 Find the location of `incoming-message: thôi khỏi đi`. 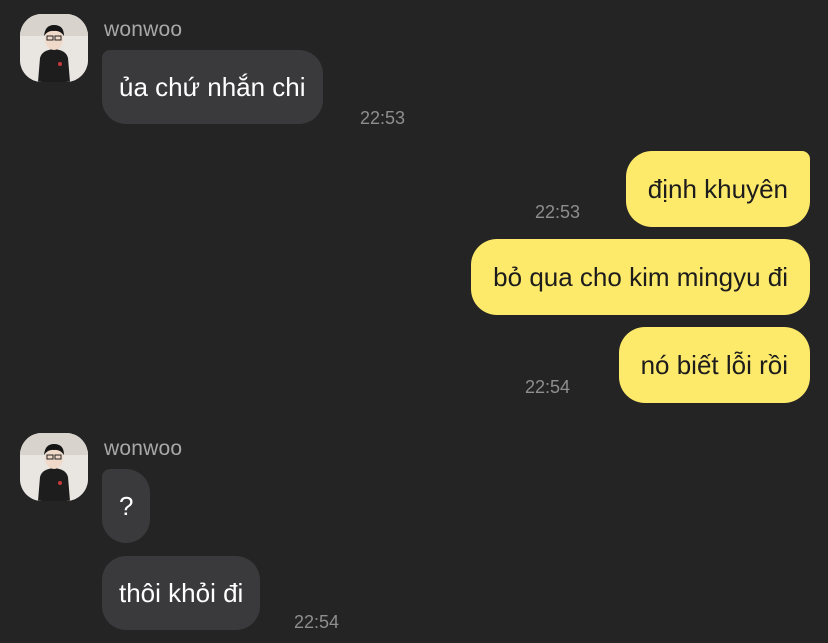

incoming-message: thôi khỏi đi is located at coordinates (181, 593).